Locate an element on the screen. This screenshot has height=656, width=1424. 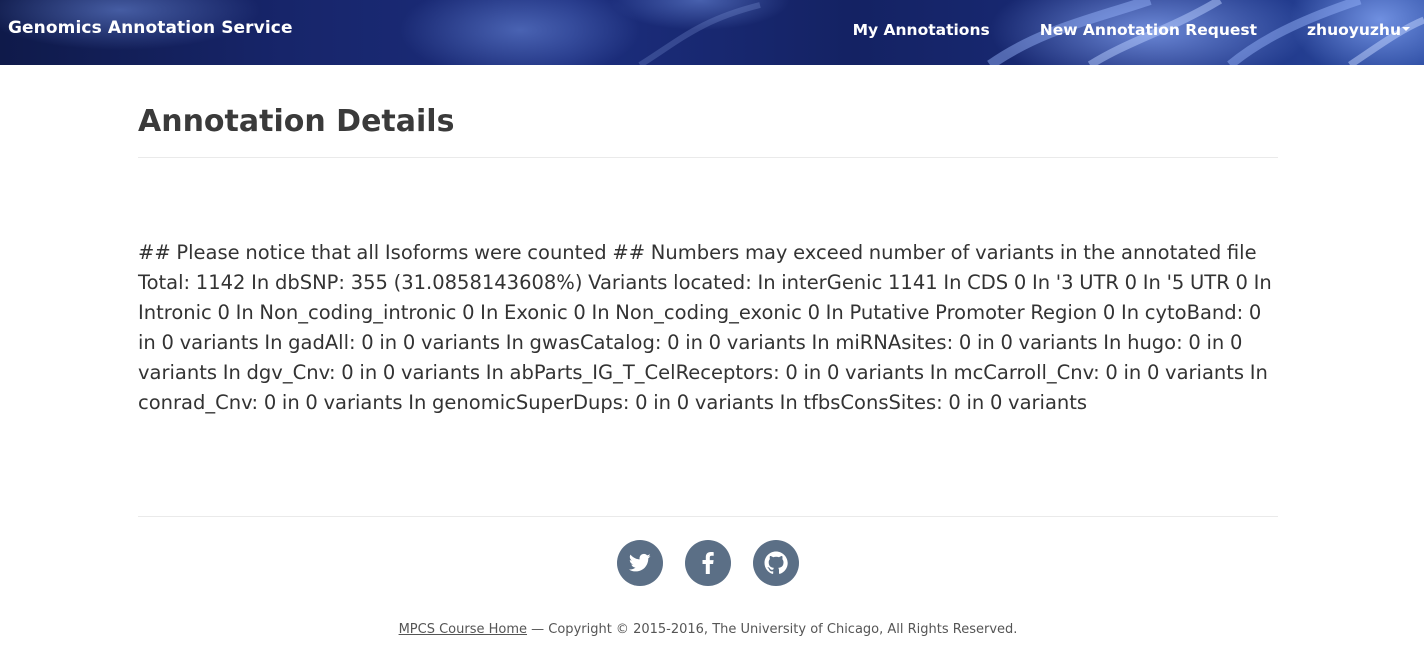
twitter-button is located at coordinates (640, 563).